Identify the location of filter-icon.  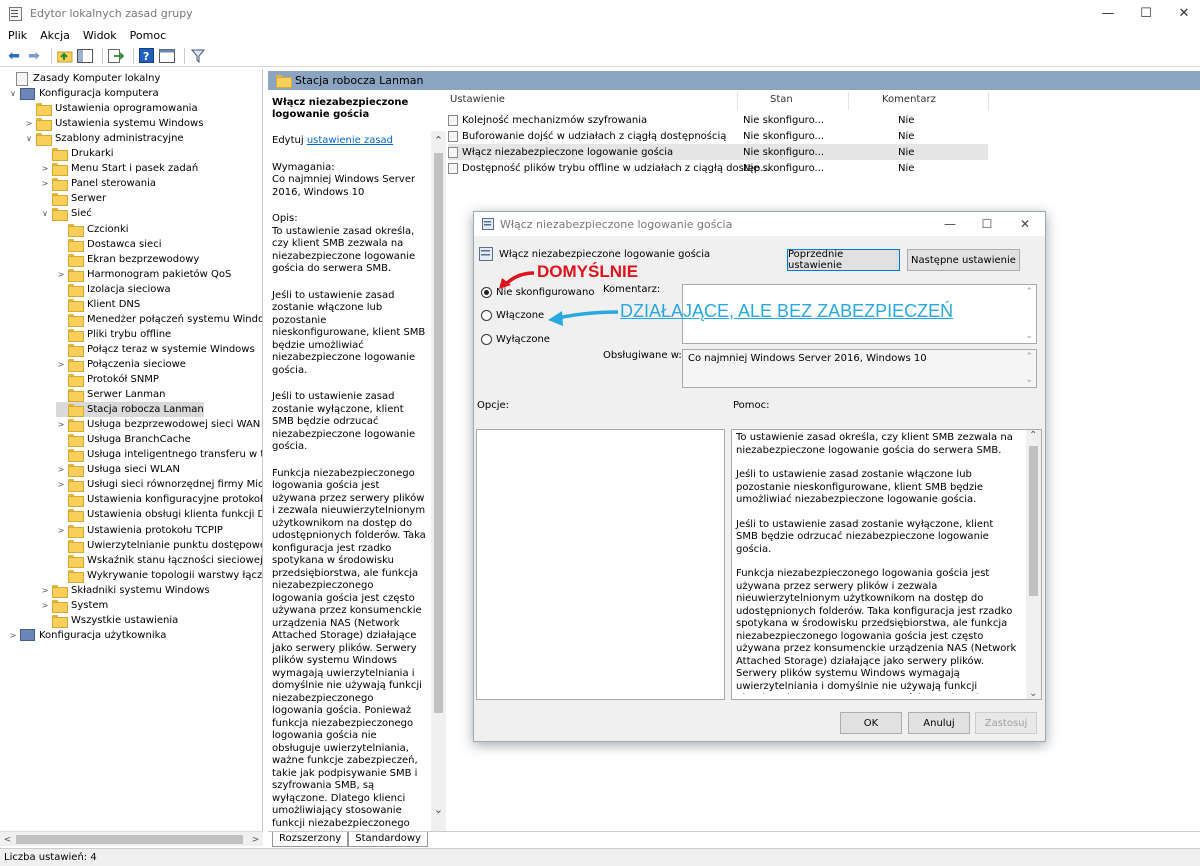
(198, 56).